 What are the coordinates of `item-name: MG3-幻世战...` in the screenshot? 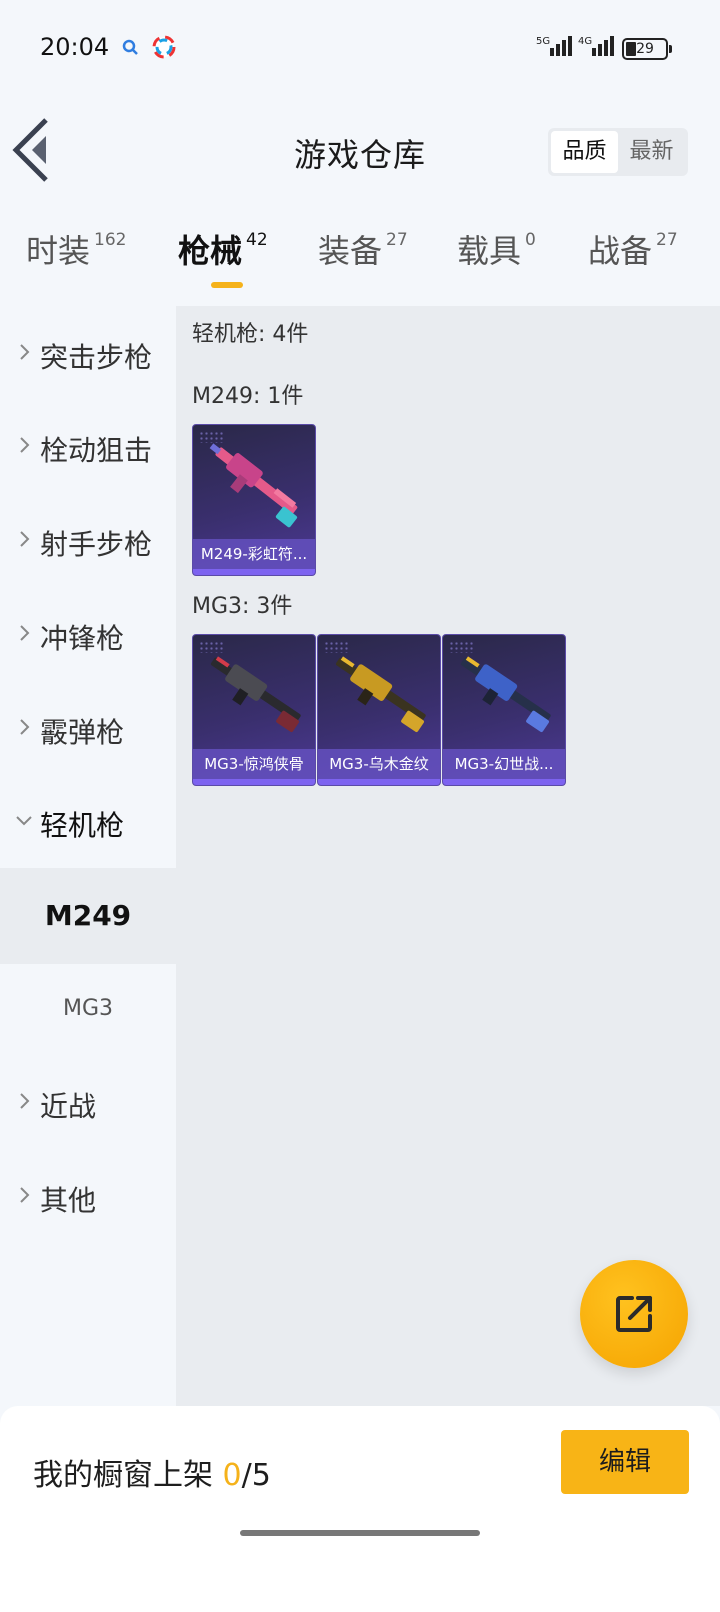 It's located at (504, 764).